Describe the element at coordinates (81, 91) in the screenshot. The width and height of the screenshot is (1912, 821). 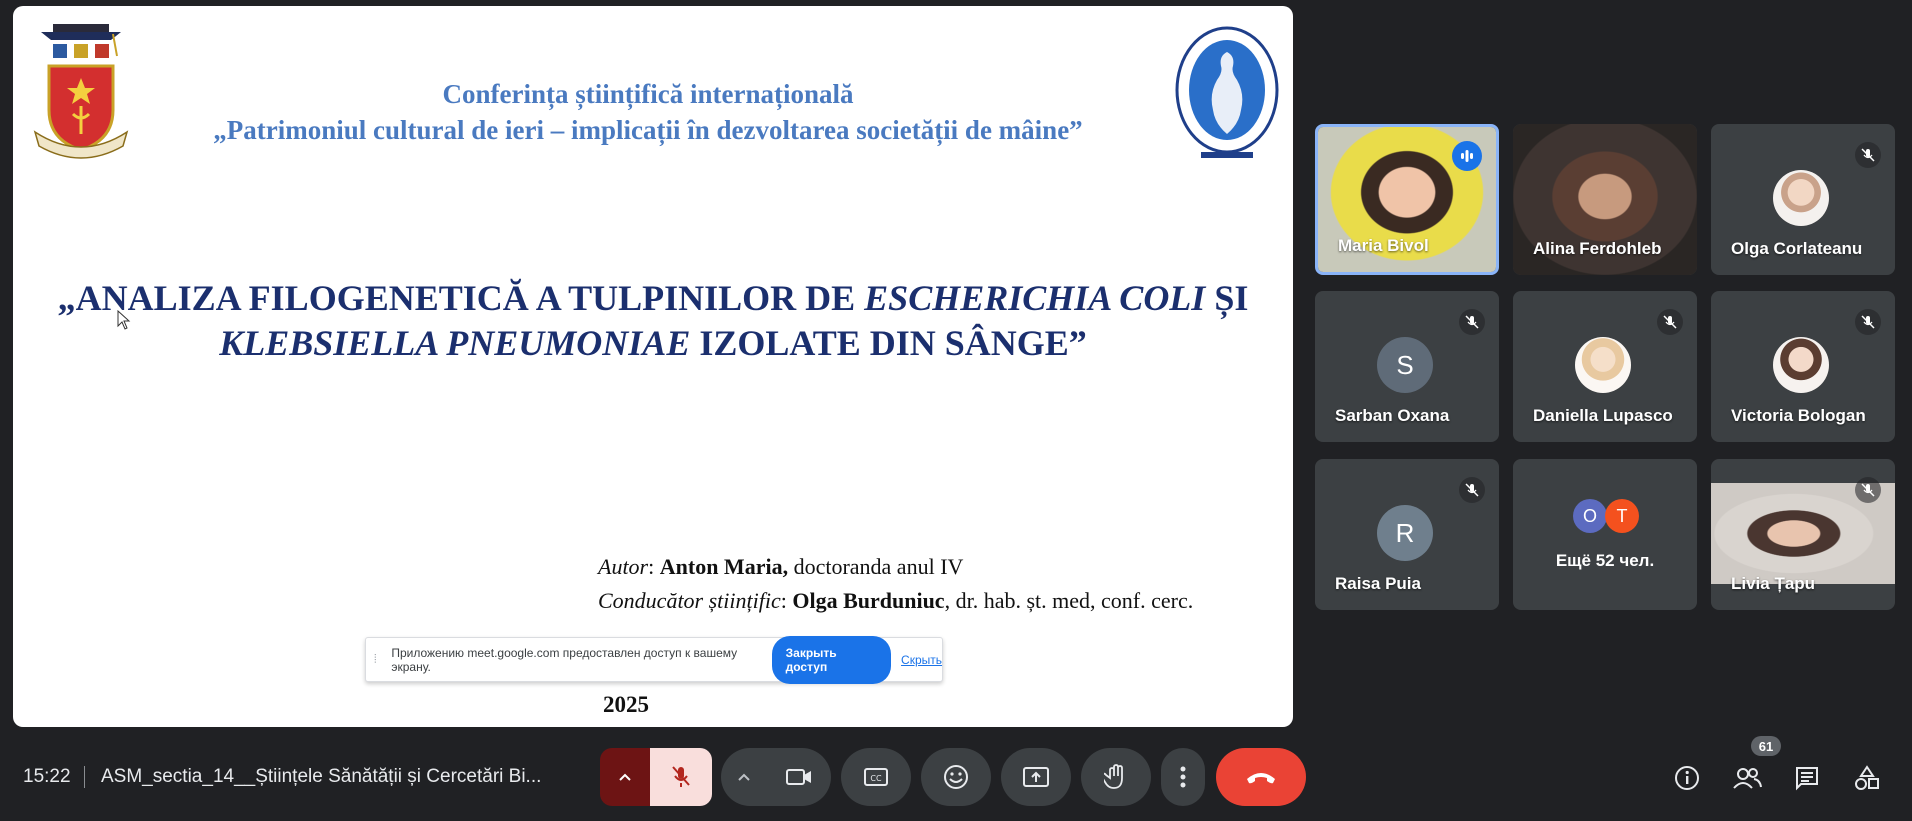
I see `university-crest-logo` at that location.